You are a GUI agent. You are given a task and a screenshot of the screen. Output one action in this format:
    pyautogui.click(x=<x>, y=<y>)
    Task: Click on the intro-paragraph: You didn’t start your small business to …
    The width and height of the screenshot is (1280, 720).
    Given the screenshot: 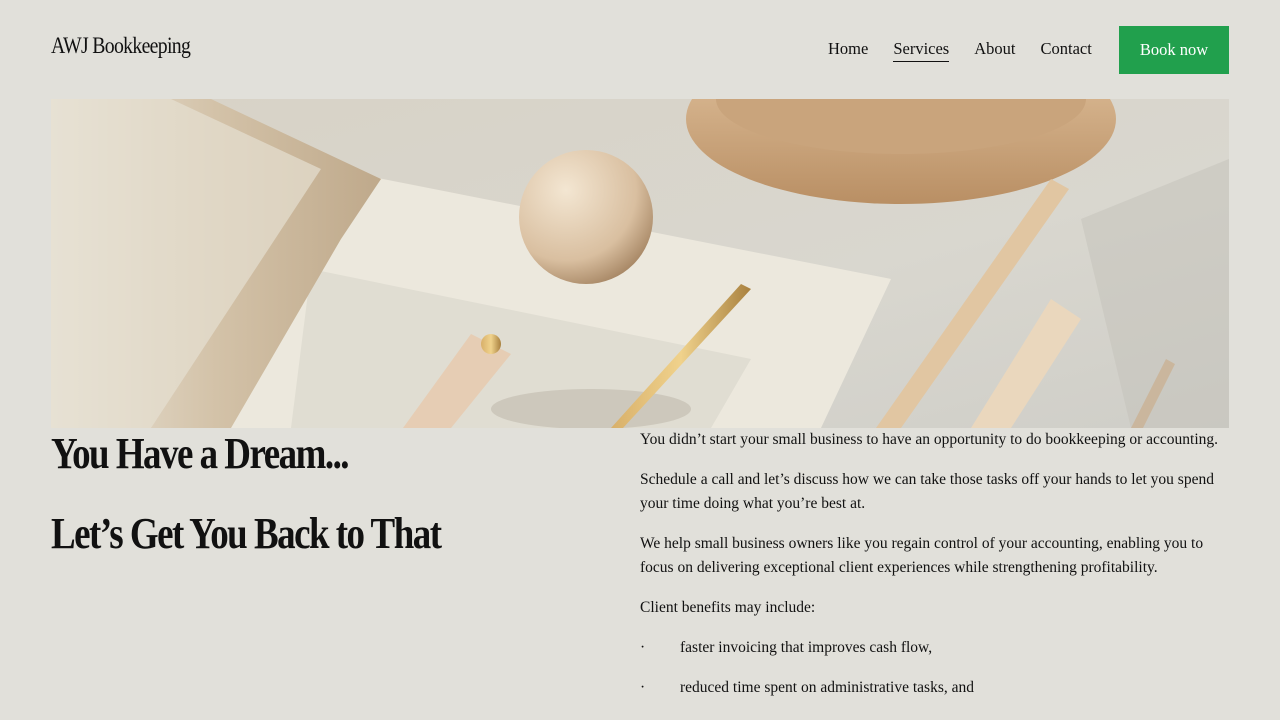 What is the action you would take?
    pyautogui.click(x=929, y=439)
    